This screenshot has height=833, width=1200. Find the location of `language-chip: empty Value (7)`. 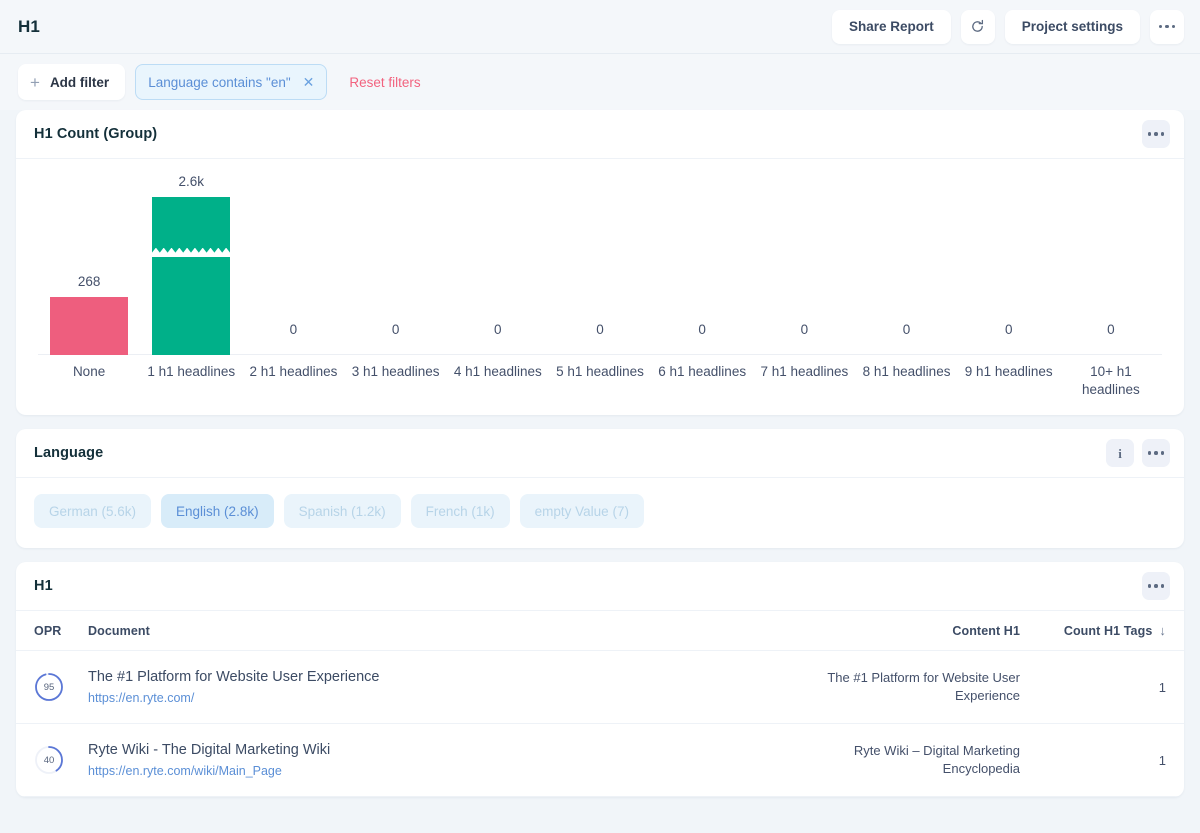

language-chip: empty Value (7) is located at coordinates (581, 511).